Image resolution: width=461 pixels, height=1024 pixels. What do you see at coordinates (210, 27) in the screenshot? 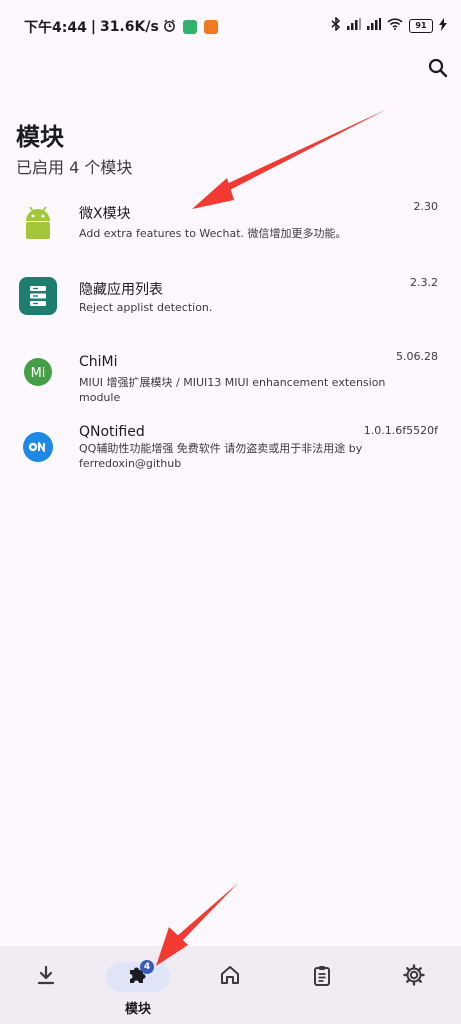
I see `download-app-icon` at bounding box center [210, 27].